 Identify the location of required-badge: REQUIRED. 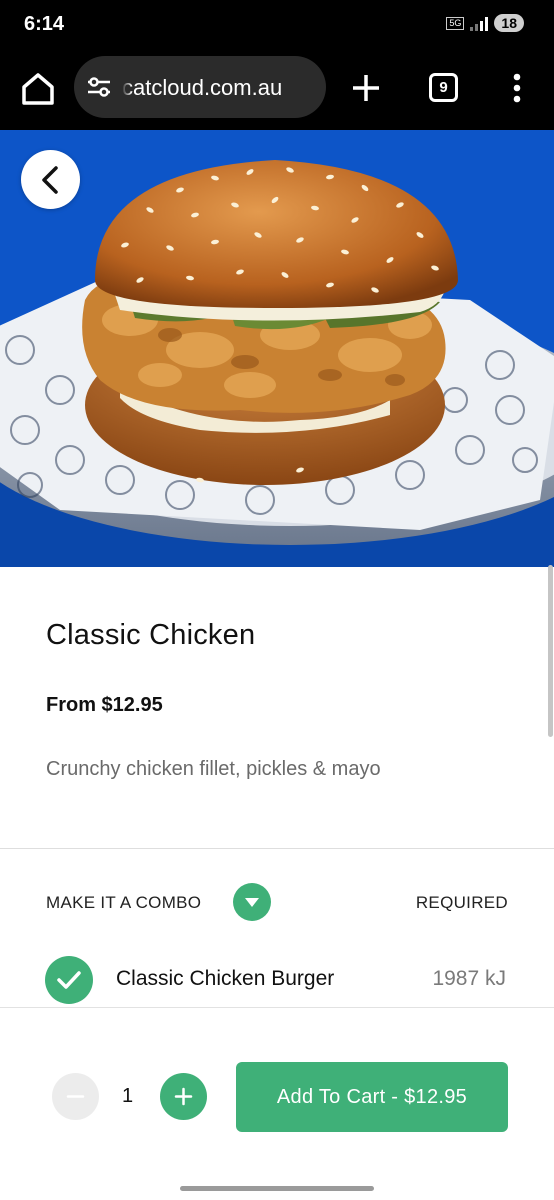
(461, 902).